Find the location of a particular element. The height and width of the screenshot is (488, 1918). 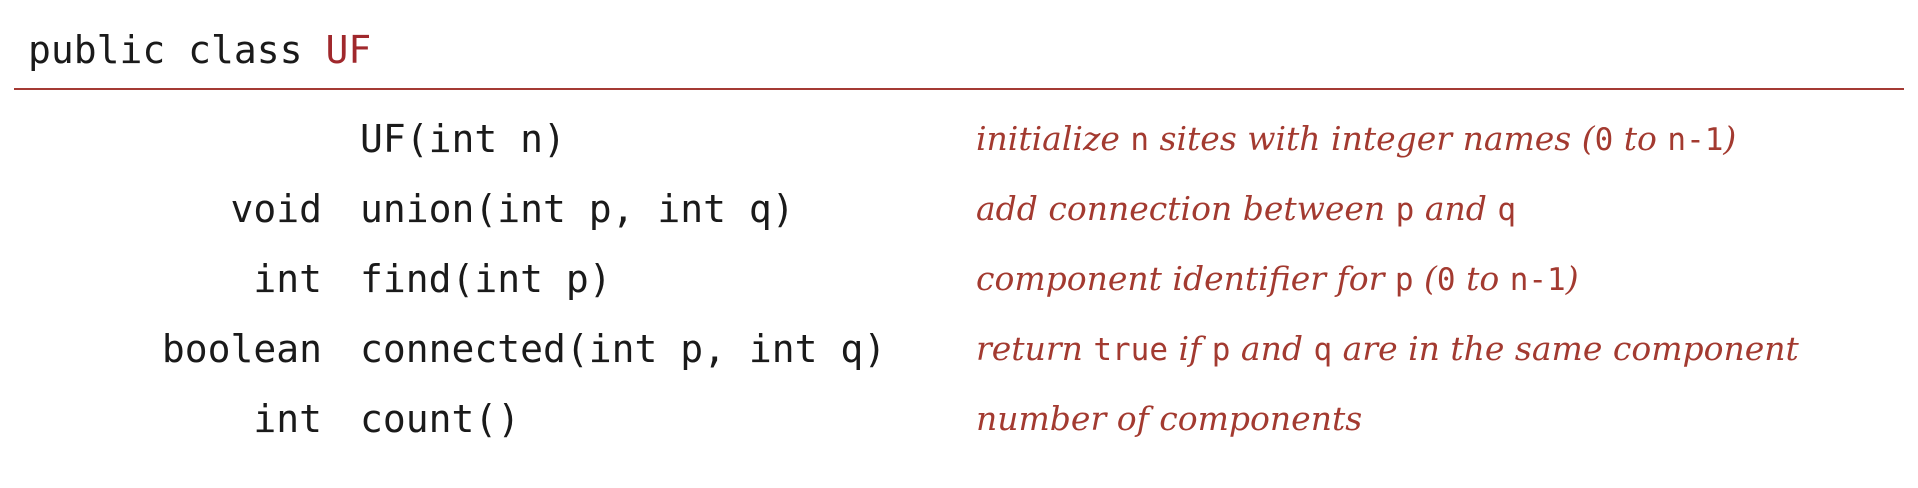

description-text: return is located at coordinates (1035, 348).